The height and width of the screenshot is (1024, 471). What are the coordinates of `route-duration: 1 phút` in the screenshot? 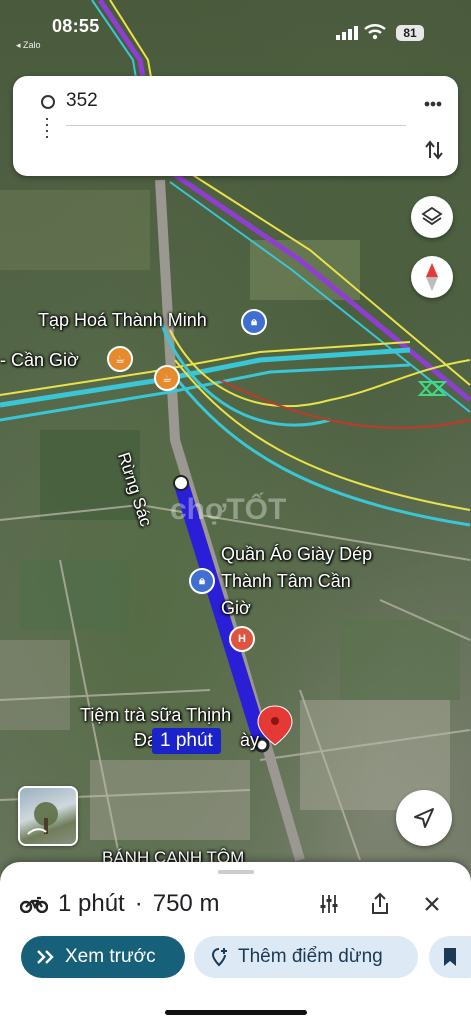 It's located at (91, 903).